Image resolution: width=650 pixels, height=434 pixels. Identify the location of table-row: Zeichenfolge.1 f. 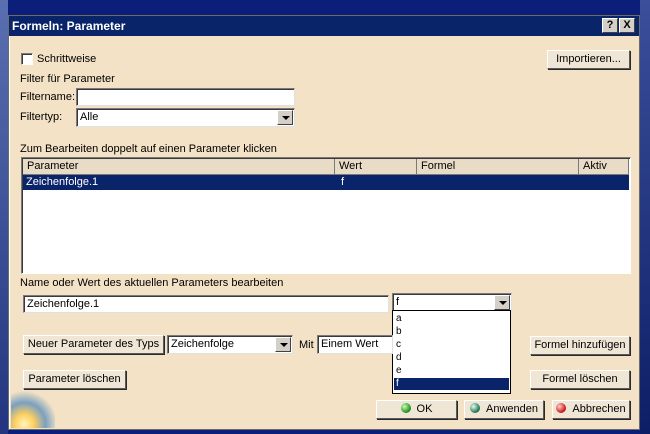
(326, 182).